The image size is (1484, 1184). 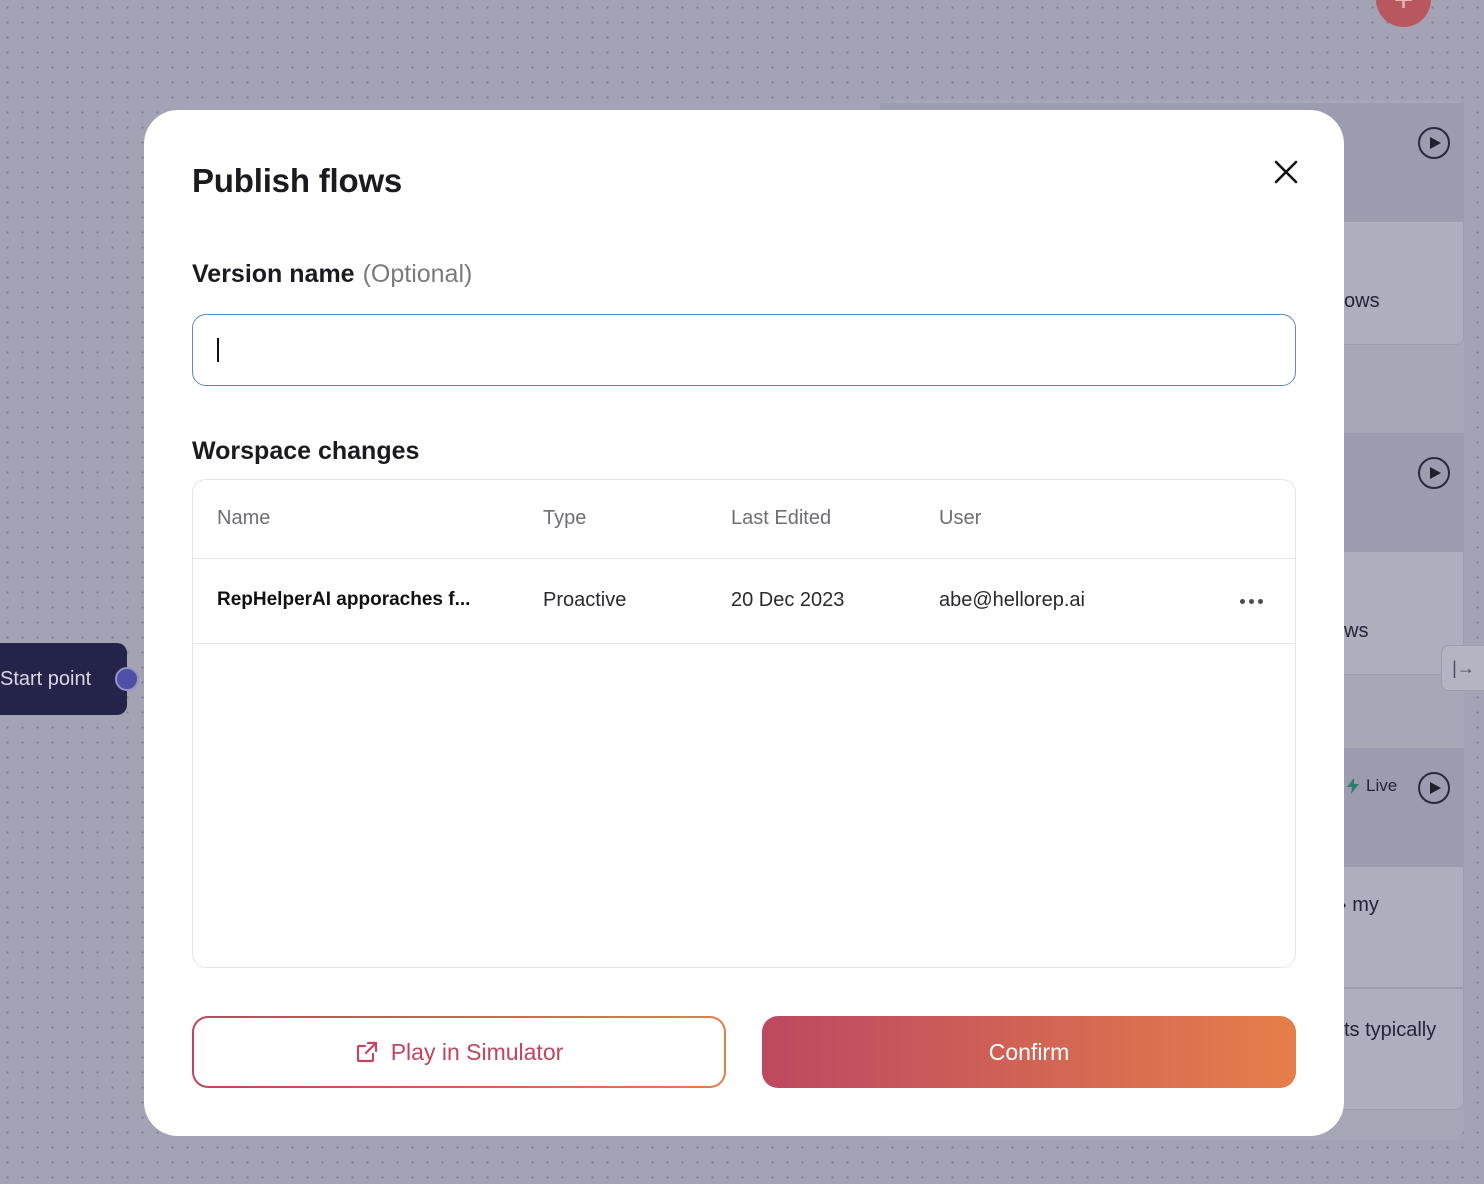 What do you see at coordinates (1382, 785) in the screenshot?
I see `live-label: Live` at bounding box center [1382, 785].